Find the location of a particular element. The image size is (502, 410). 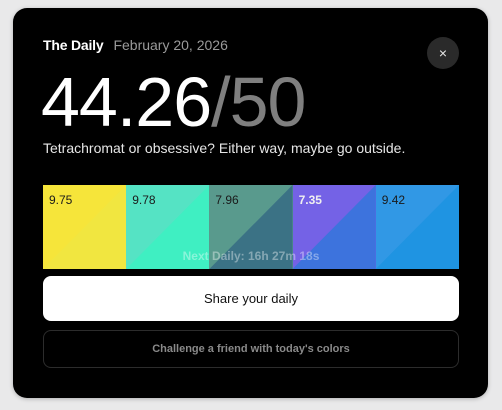

total-score: 44.26/50 is located at coordinates (173, 102).